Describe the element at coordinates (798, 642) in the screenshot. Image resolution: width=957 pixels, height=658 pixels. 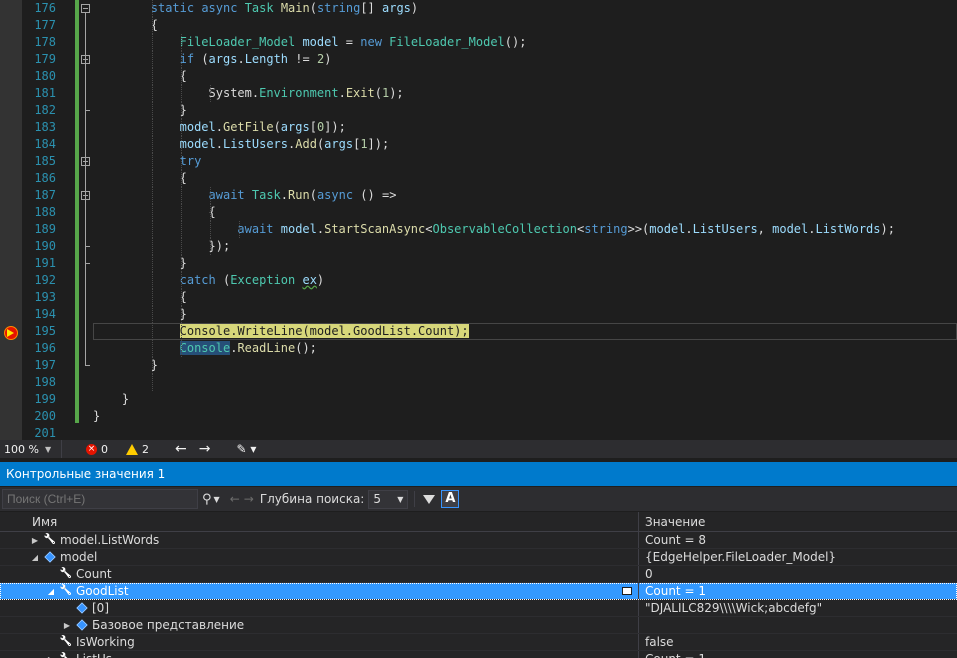
I see `watch-row-value: false` at that location.